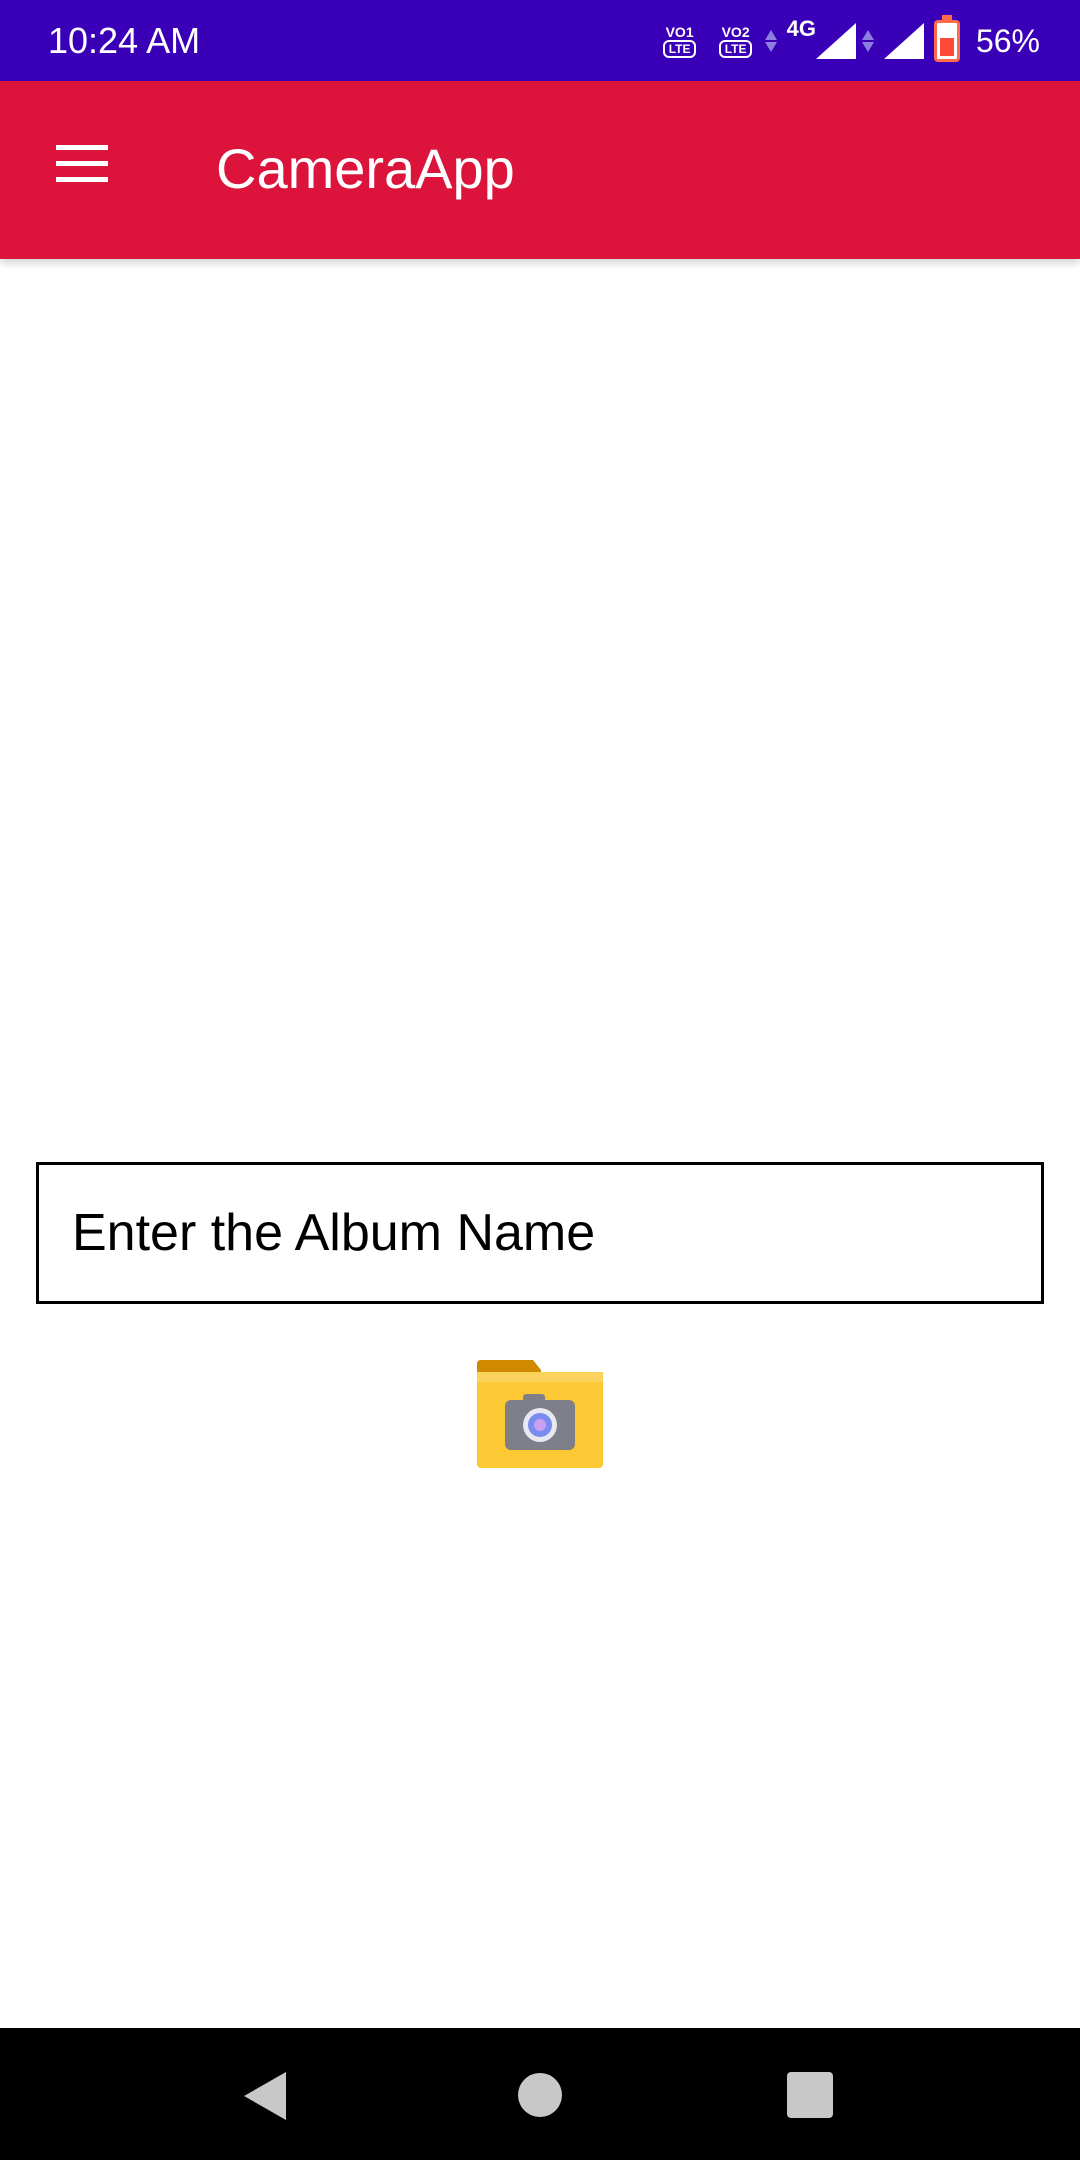  Describe the element at coordinates (265, 2096) in the screenshot. I see `back-triangle-icon` at that location.